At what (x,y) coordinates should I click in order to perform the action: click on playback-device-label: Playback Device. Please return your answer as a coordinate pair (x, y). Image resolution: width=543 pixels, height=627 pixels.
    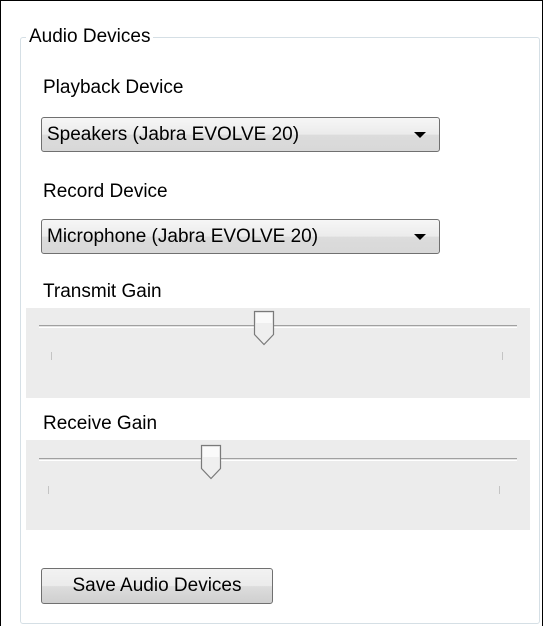
    Looking at the image, I should click on (113, 87).